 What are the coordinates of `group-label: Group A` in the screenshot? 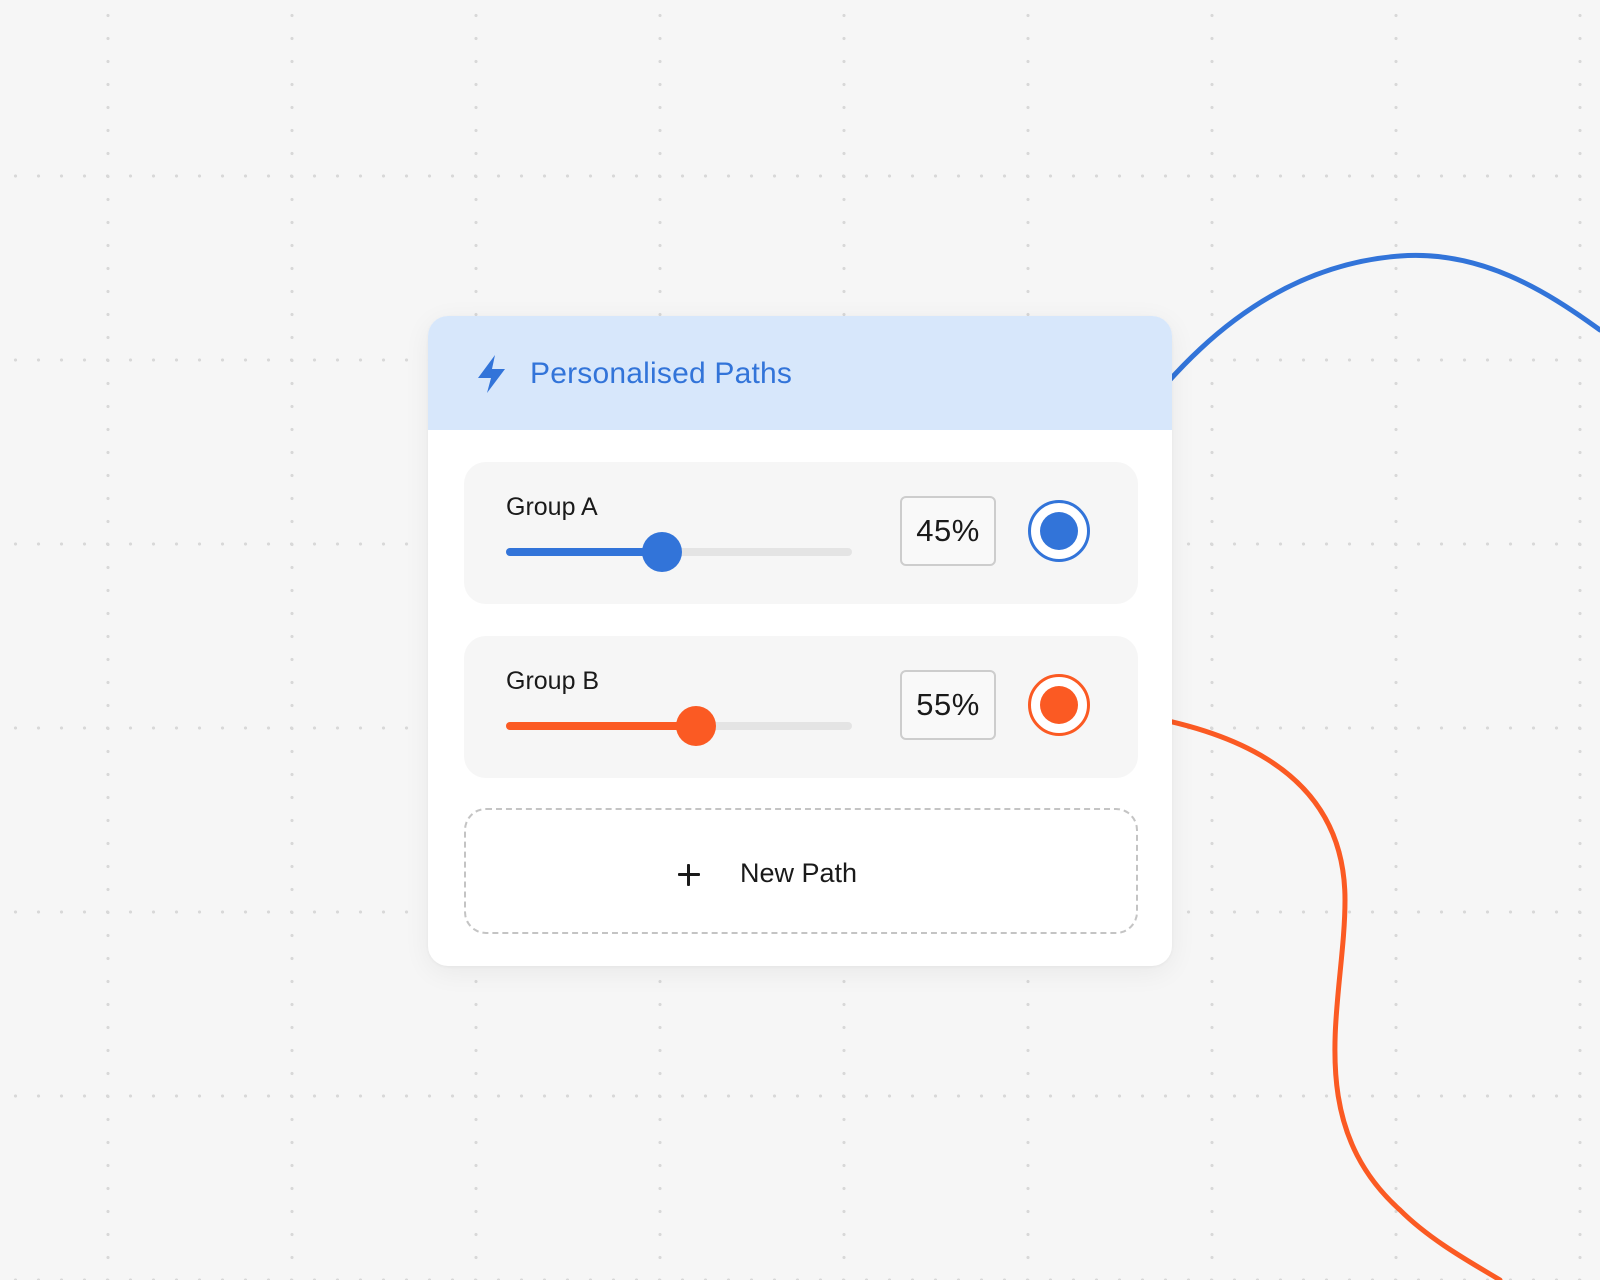 It's located at (552, 507).